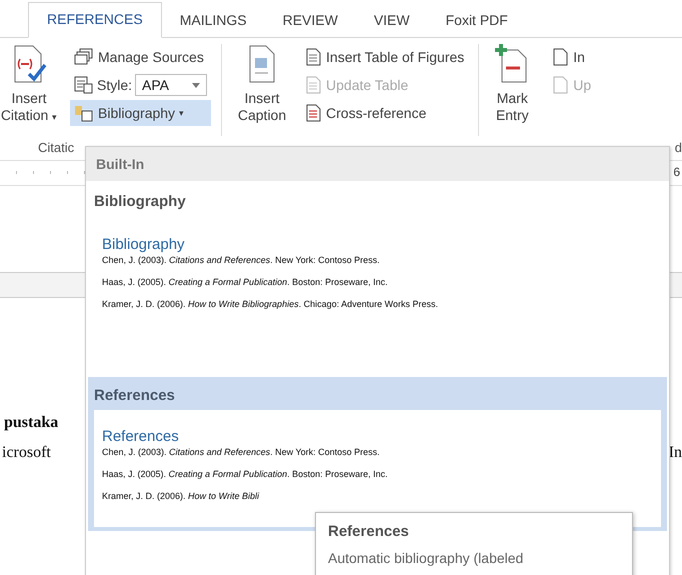  What do you see at coordinates (84, 57) in the screenshot?
I see `documents-icon` at bounding box center [84, 57].